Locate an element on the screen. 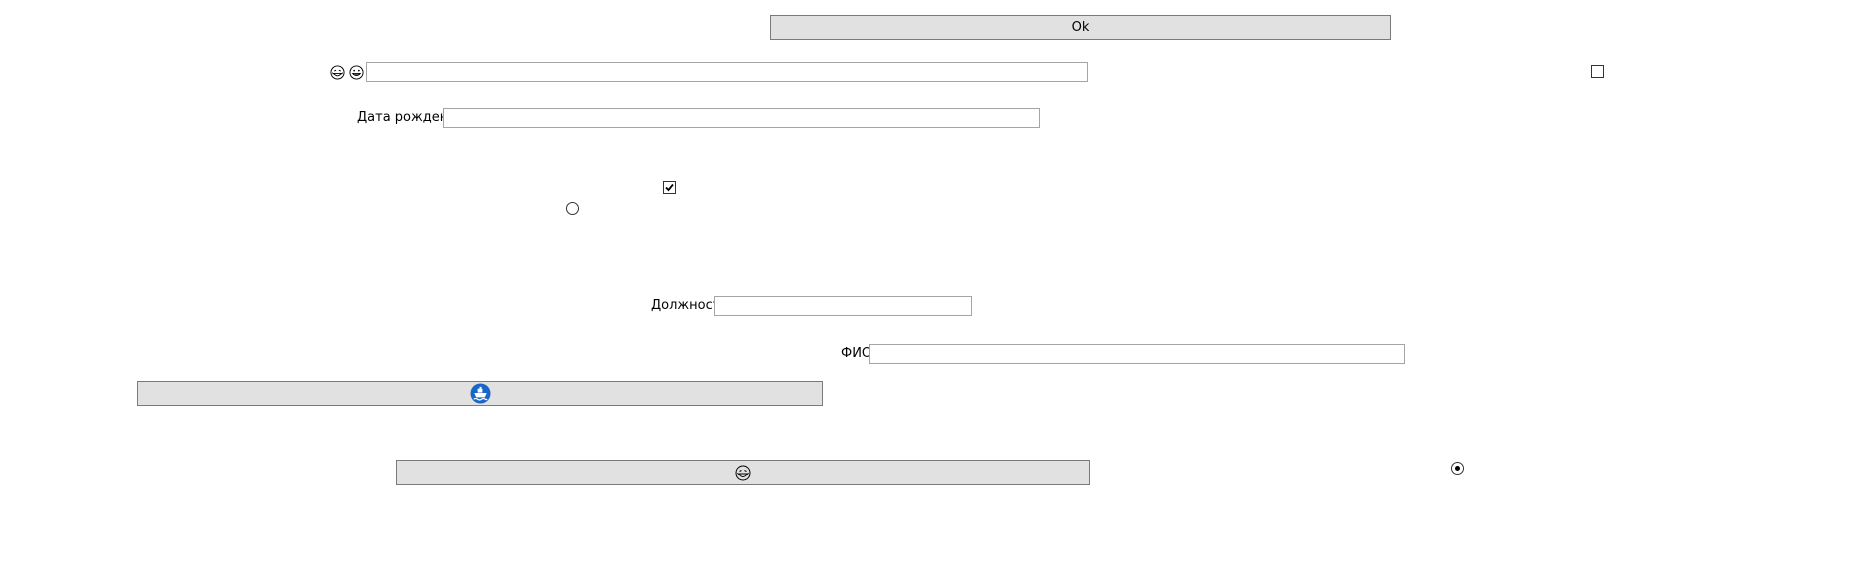  full-name-label: ФИО is located at coordinates (857, 353).